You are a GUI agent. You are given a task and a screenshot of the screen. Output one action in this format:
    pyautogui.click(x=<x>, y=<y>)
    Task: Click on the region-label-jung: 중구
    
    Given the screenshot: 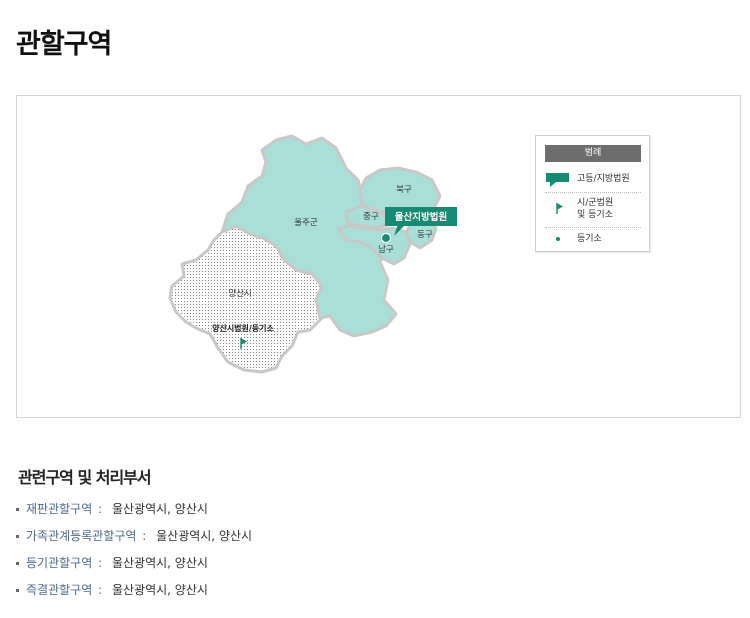 What is the action you would take?
    pyautogui.click(x=371, y=217)
    